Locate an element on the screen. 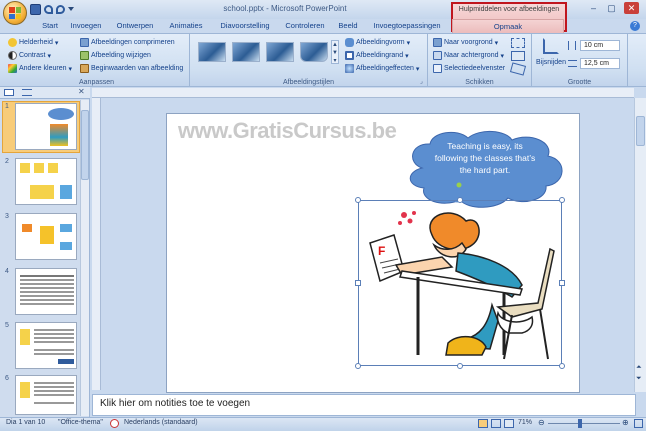 This screenshot has height=431, width=646. tab-animaties: Animaties is located at coordinates (186, 26).